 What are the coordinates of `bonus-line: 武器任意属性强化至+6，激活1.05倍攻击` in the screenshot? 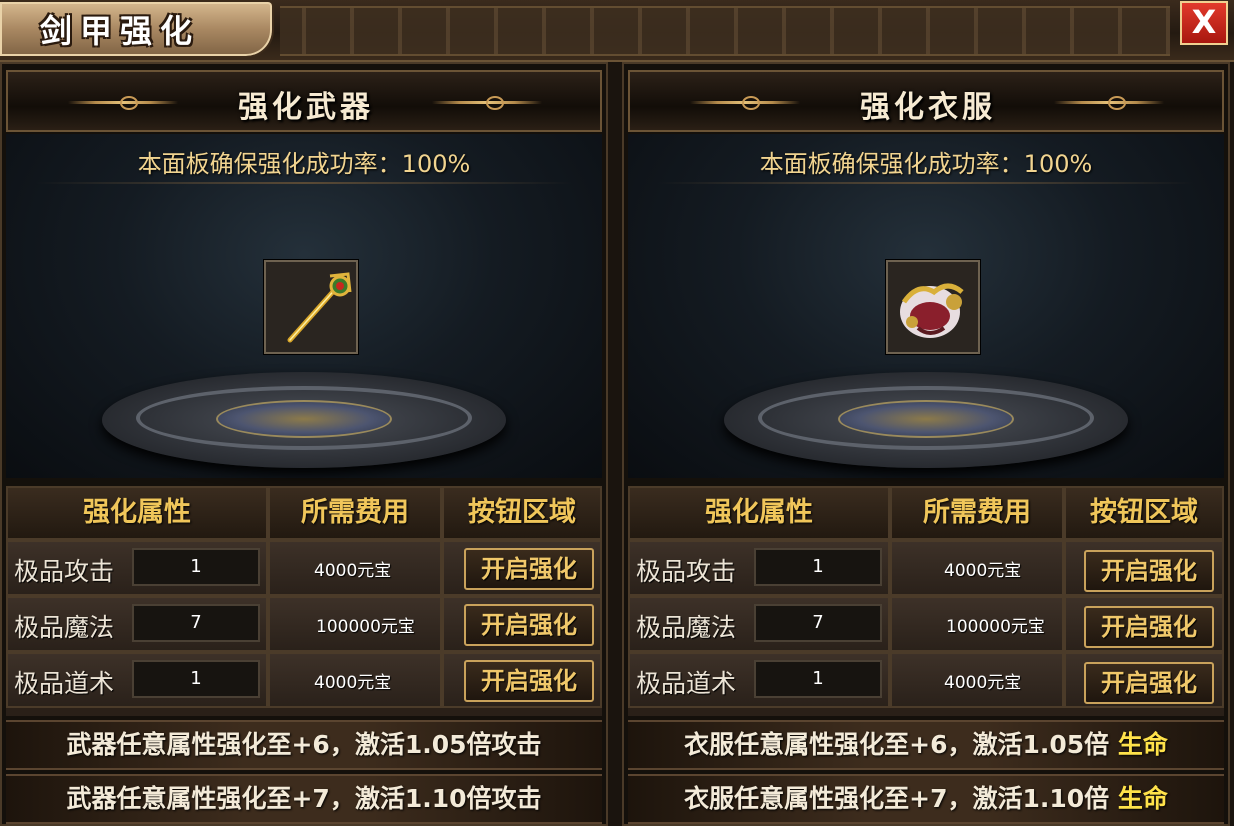 It's located at (304, 745).